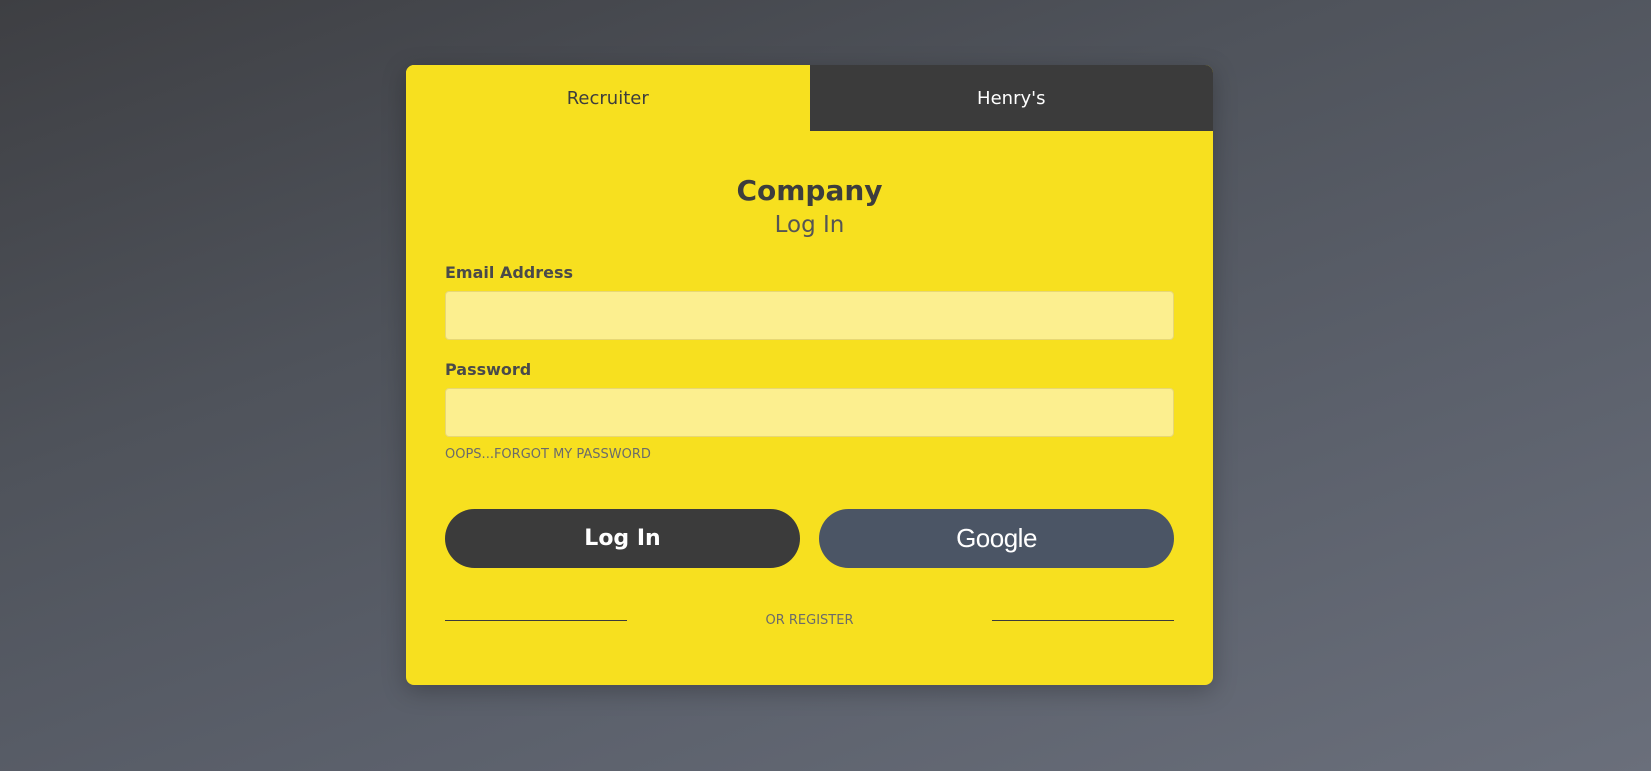 The image size is (1651, 771). Describe the element at coordinates (809, 225) in the screenshot. I see `page-subtitle: Log In` at that location.